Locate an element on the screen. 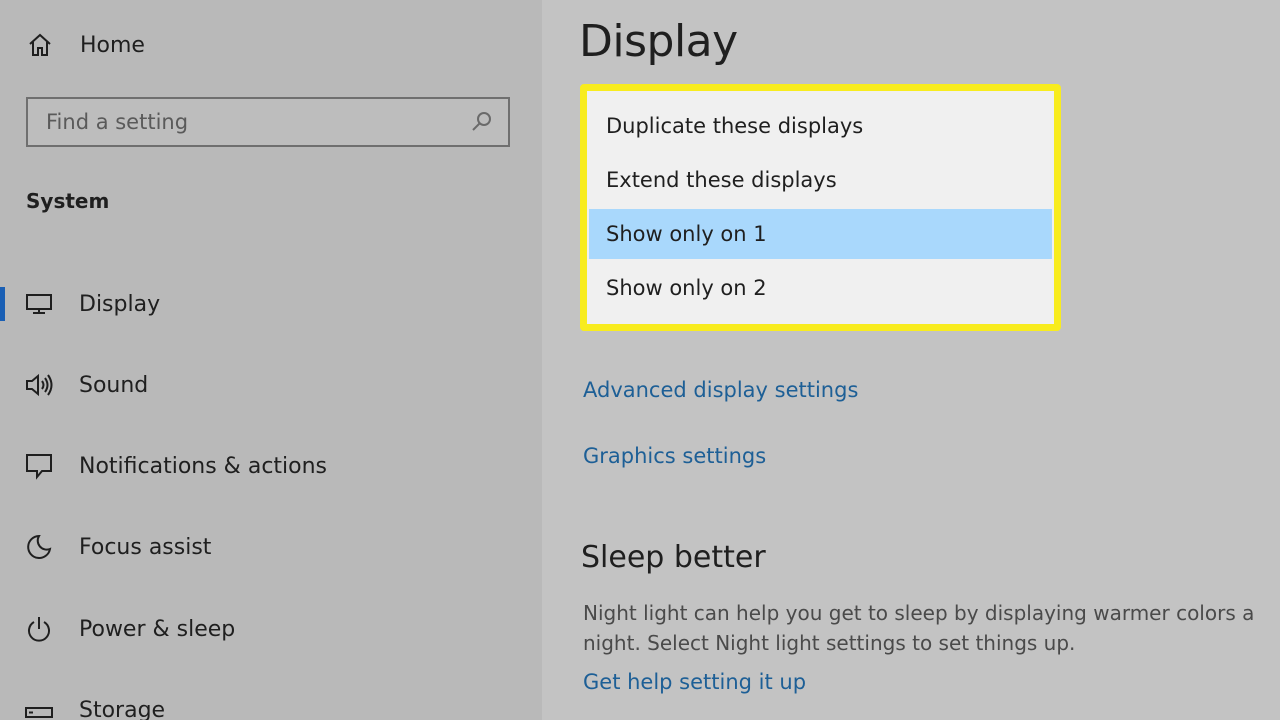 The height and width of the screenshot is (720, 1280). sidebar-item-label: Display is located at coordinates (120, 304).